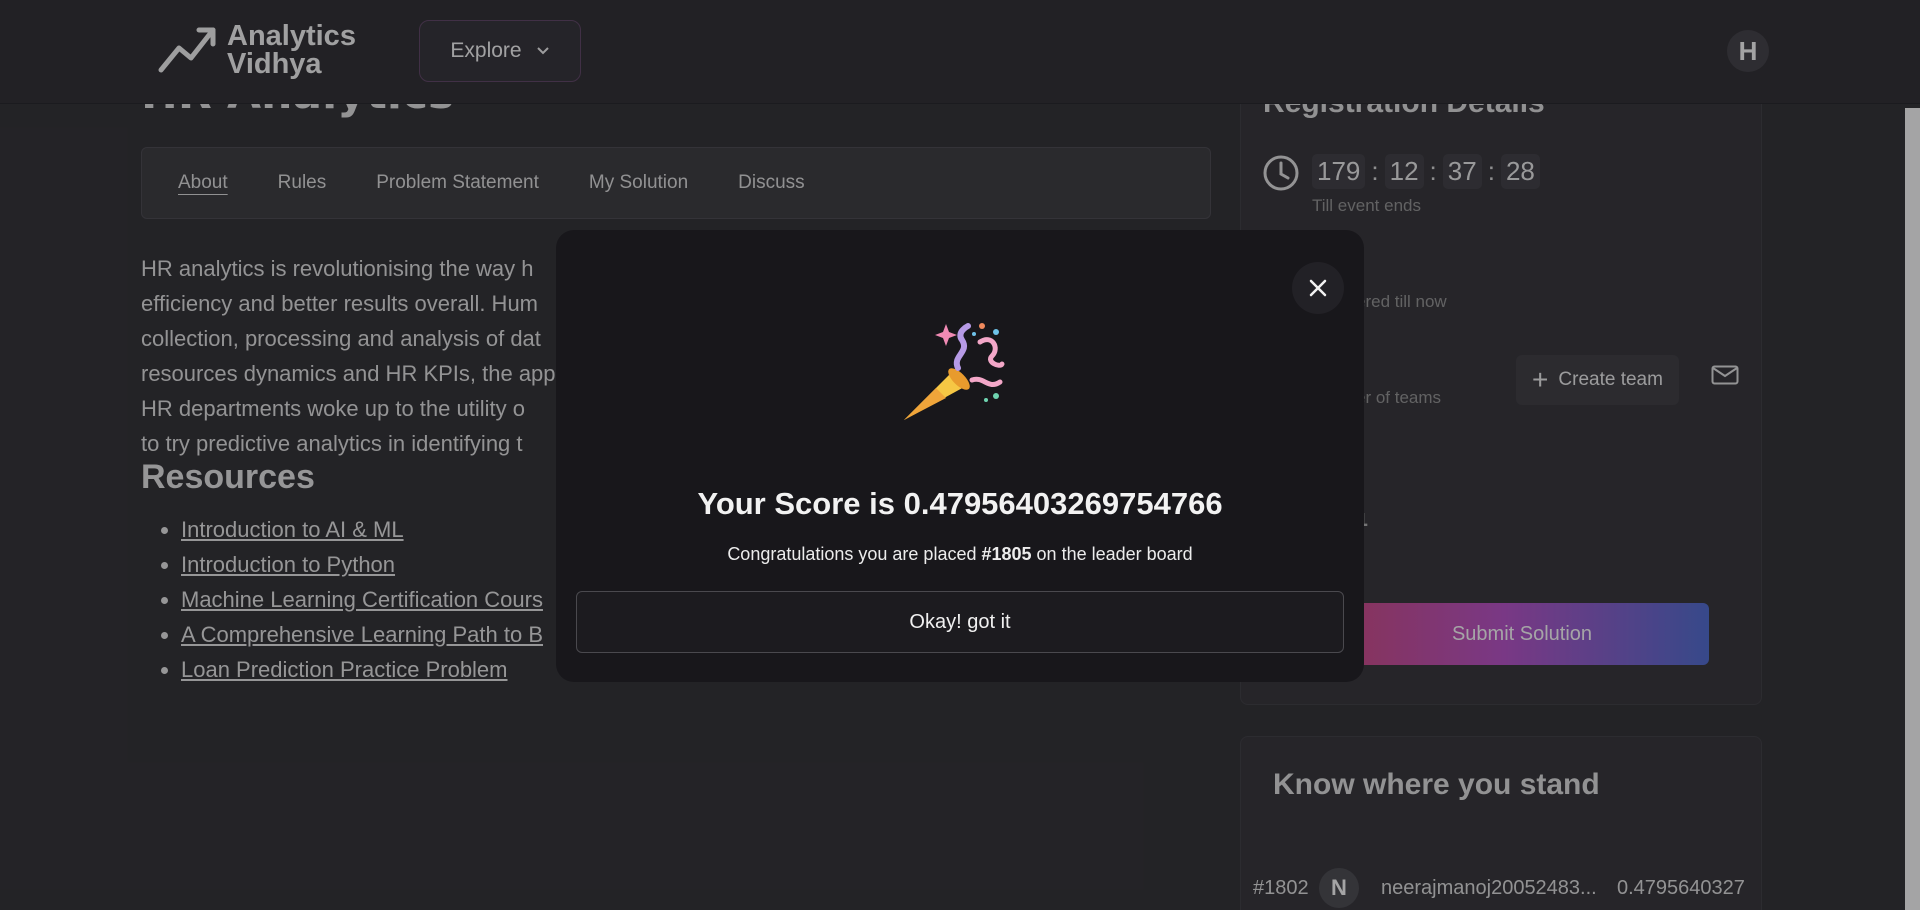  What do you see at coordinates (854, 554) in the screenshot?
I see `congrats-prefix: Congratulations you are placed` at bounding box center [854, 554].